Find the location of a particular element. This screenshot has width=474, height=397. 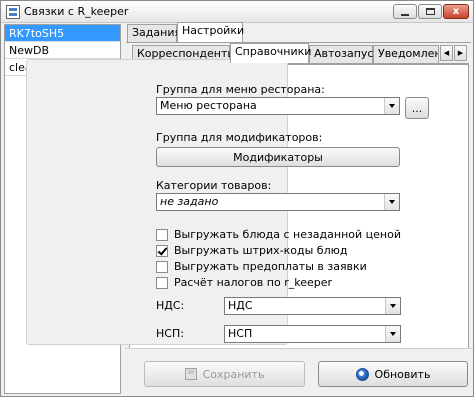

categories-label: Категории товаров: is located at coordinates (214, 185).